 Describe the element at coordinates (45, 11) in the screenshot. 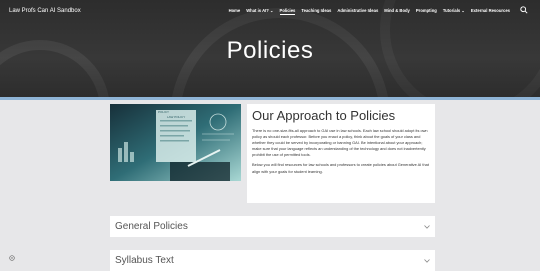

I see `site-title-link: Law Profs Can AI Sandbox` at that location.